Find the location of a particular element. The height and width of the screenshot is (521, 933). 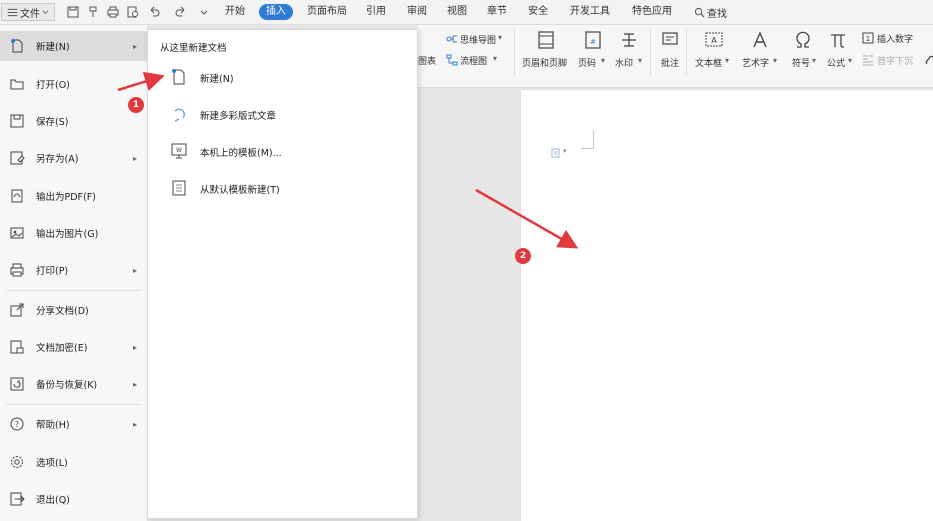

menu-item-options: 选项(L) is located at coordinates (73, 462).